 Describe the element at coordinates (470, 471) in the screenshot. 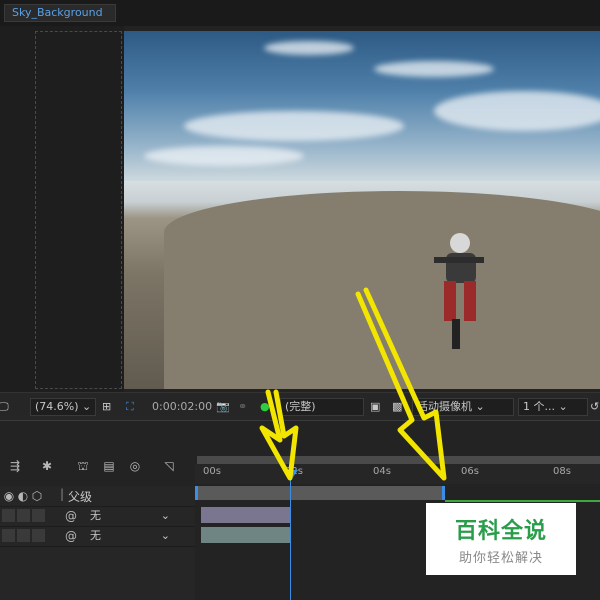

I see `ruler-label: 06s` at that location.